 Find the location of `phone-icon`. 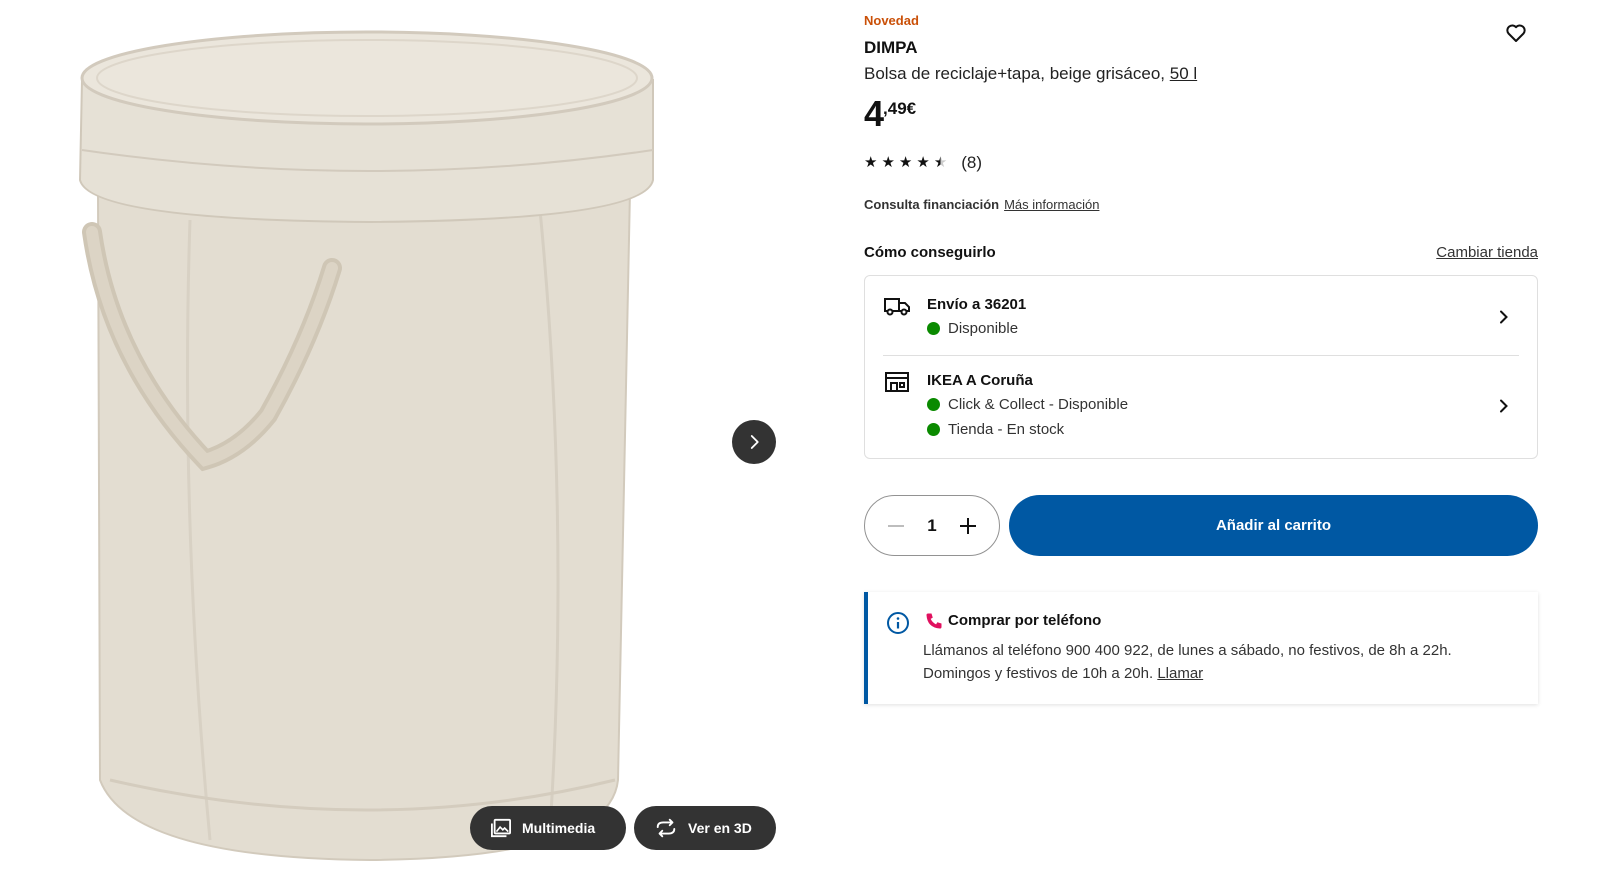

phone-icon is located at coordinates (934, 621).